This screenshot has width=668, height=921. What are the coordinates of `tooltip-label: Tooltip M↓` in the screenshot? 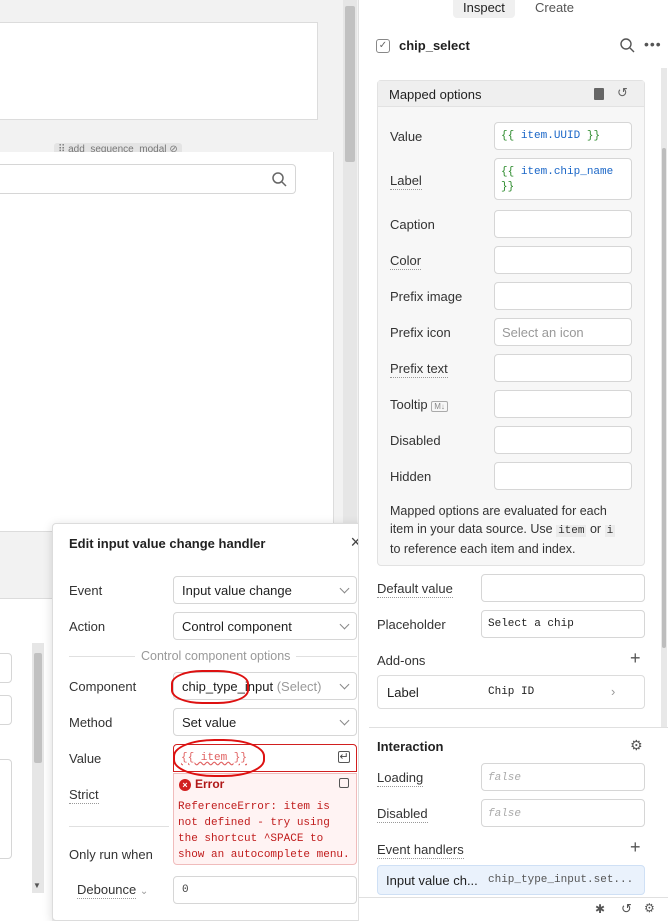 It's located at (419, 404).